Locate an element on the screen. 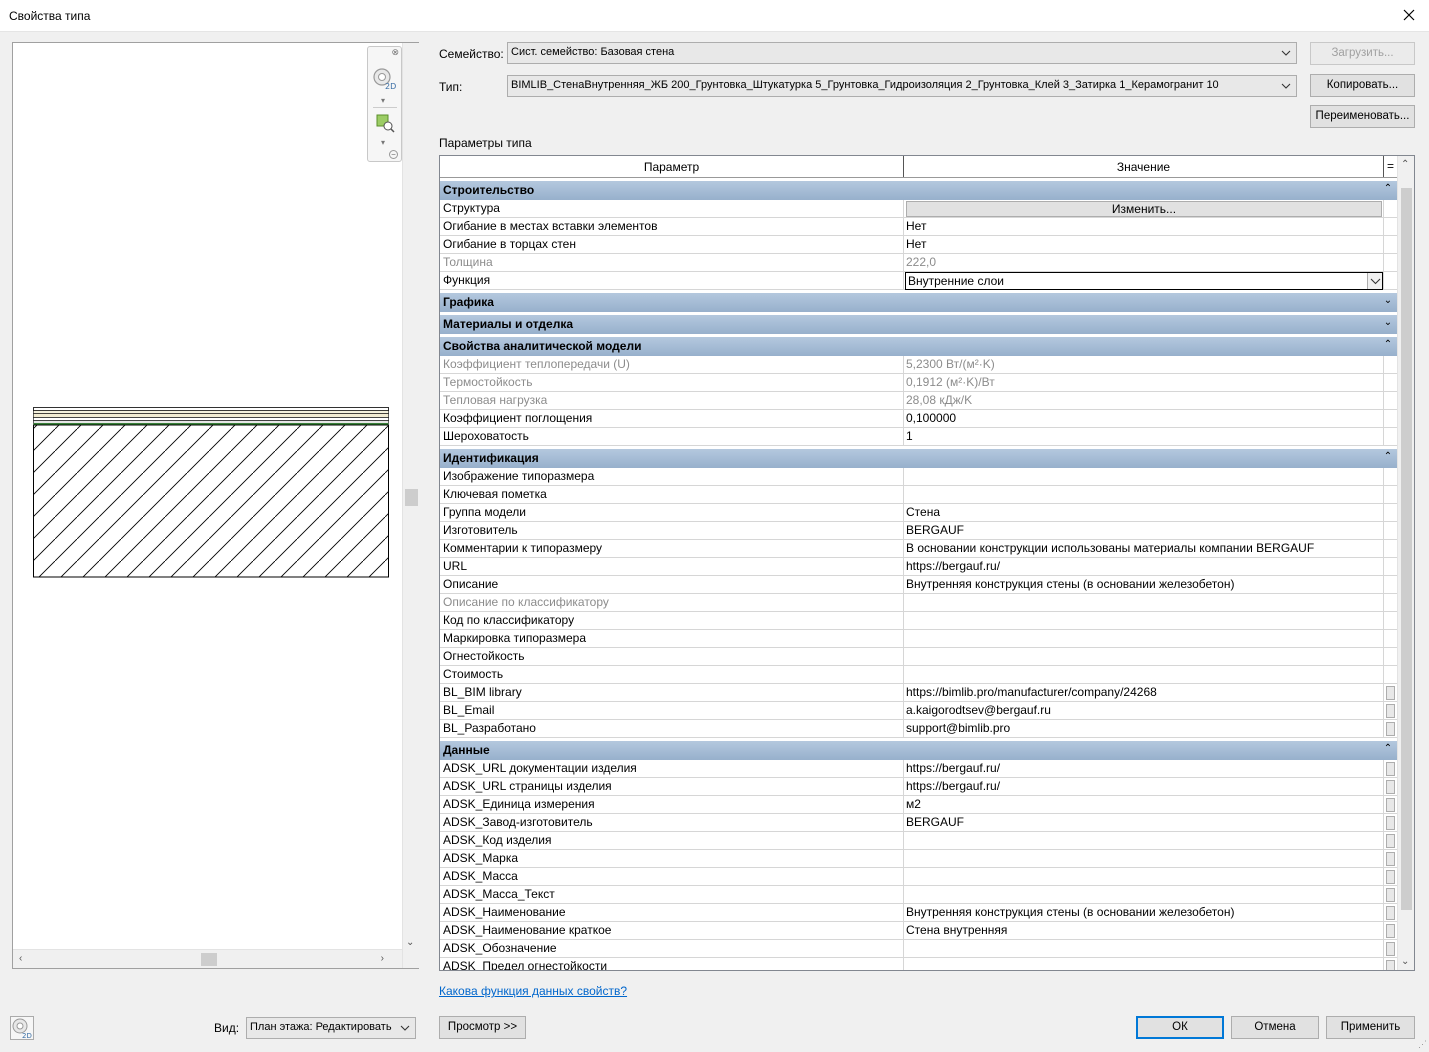 This screenshot has width=1429, height=1052. cancel-button: Отмена is located at coordinates (1275, 1027).